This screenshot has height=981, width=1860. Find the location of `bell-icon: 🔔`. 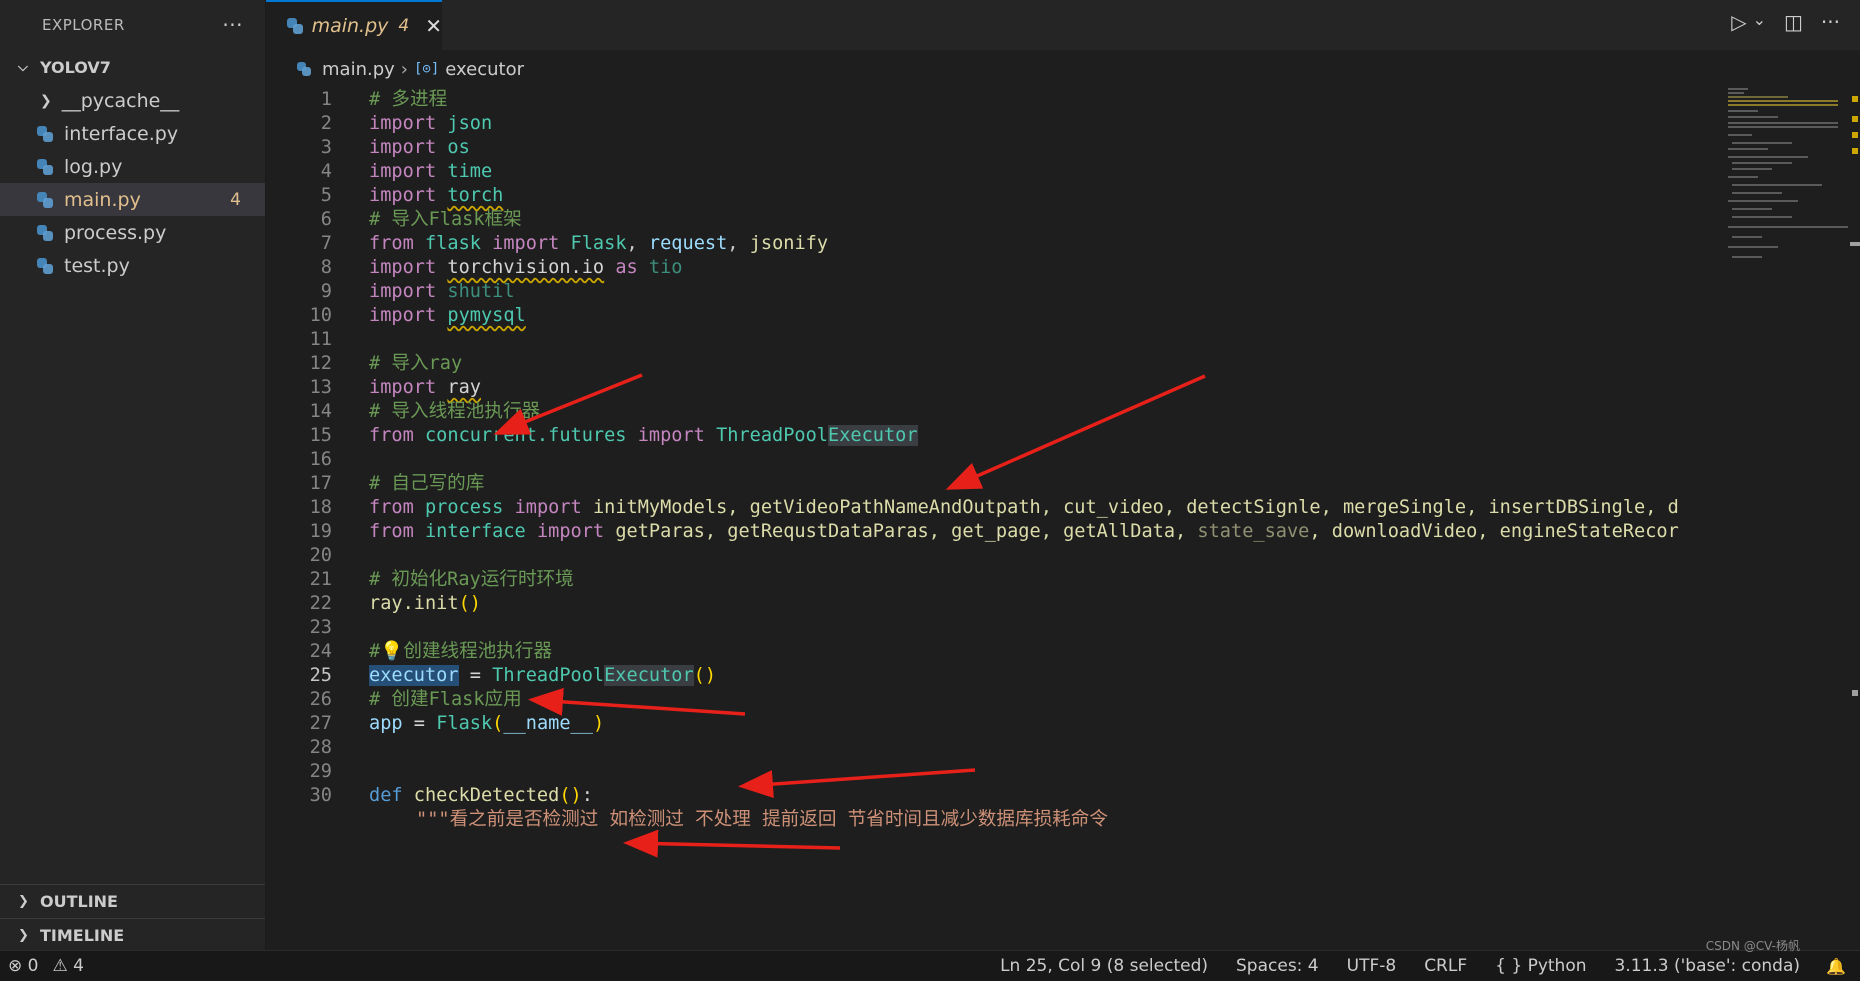

bell-icon: 🔔 is located at coordinates (1836, 966).